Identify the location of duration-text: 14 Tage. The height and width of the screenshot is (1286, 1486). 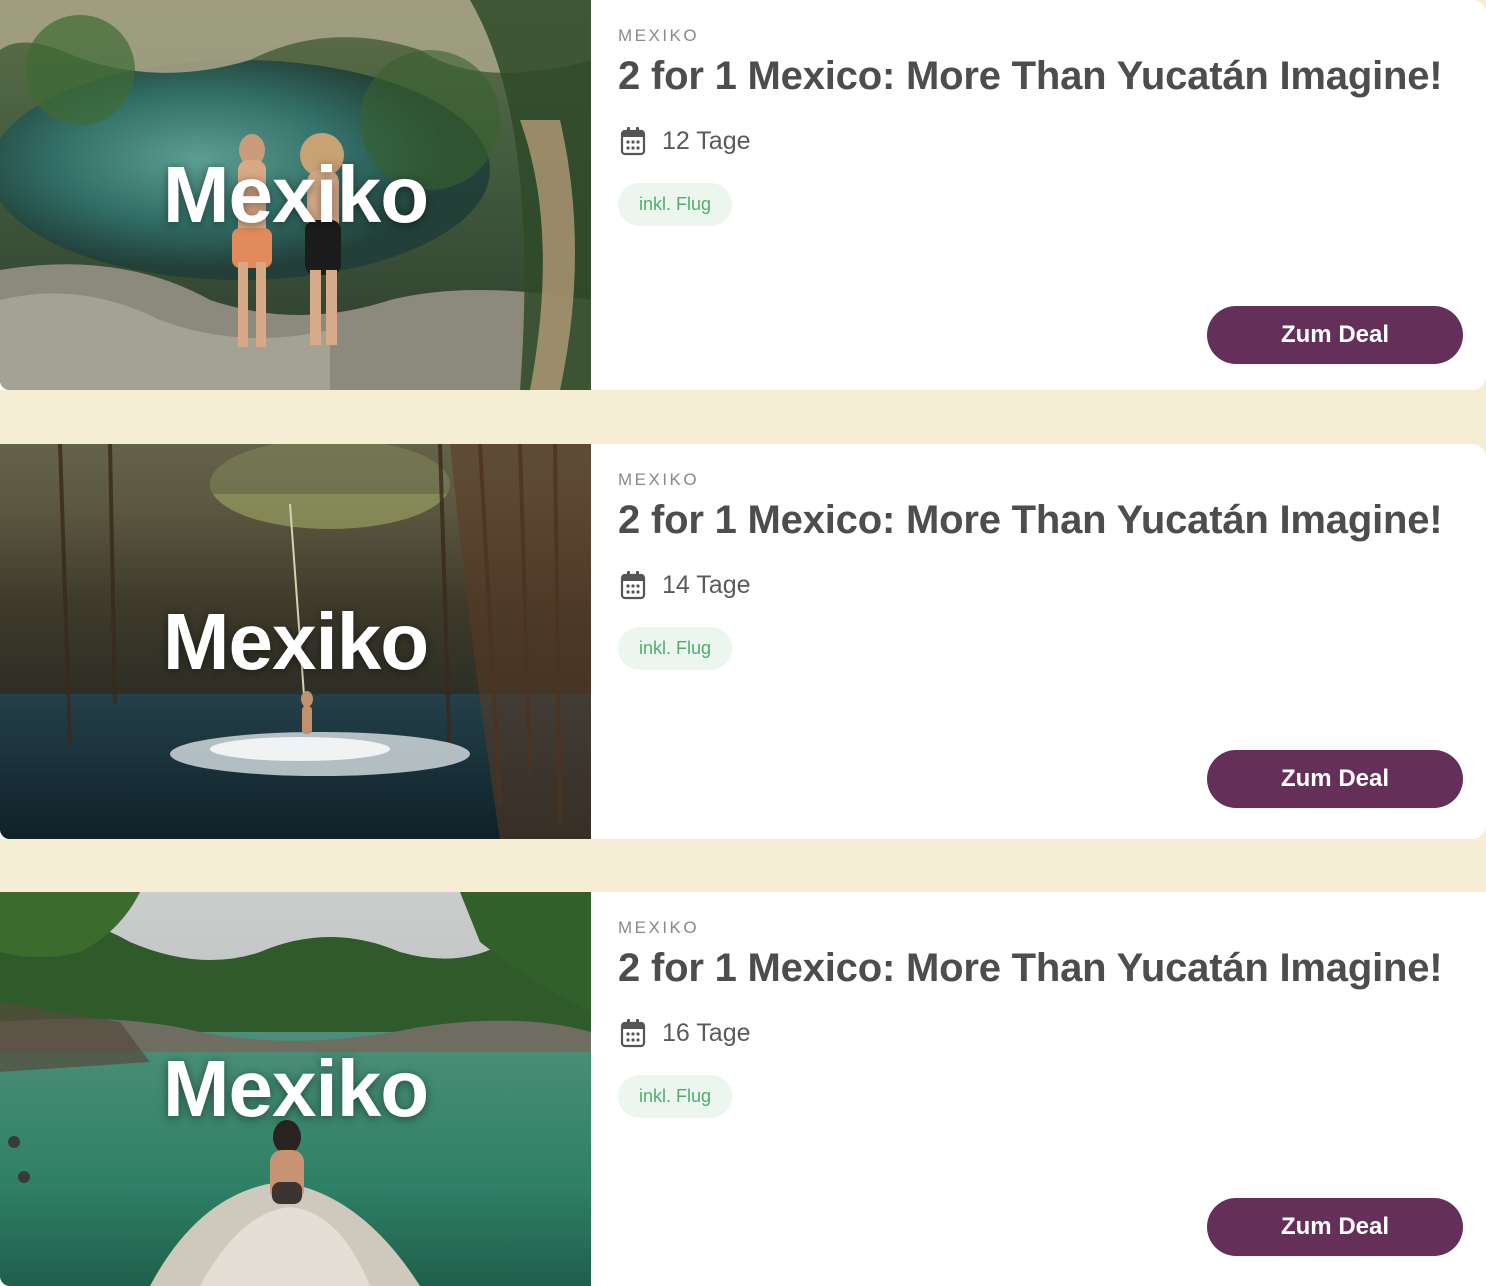
(706, 584).